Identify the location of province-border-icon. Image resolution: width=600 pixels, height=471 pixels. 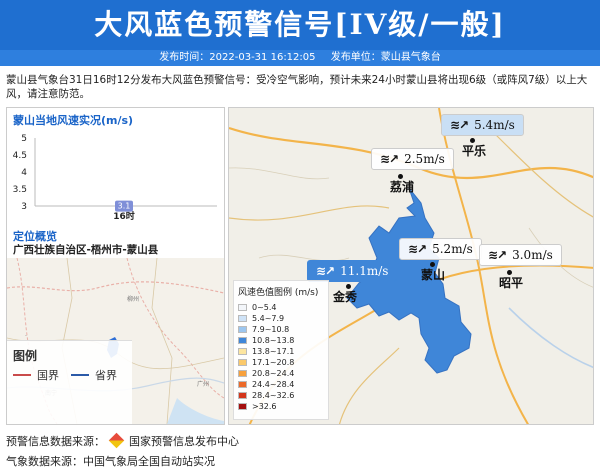
(80, 375).